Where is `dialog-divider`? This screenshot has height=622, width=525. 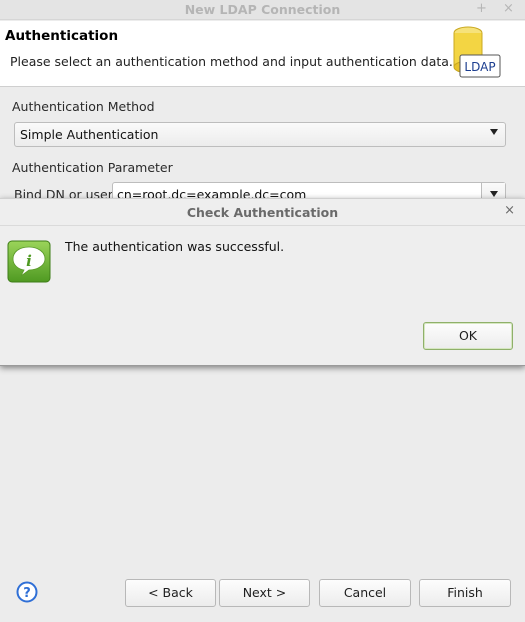
dialog-divider is located at coordinates (262, 225).